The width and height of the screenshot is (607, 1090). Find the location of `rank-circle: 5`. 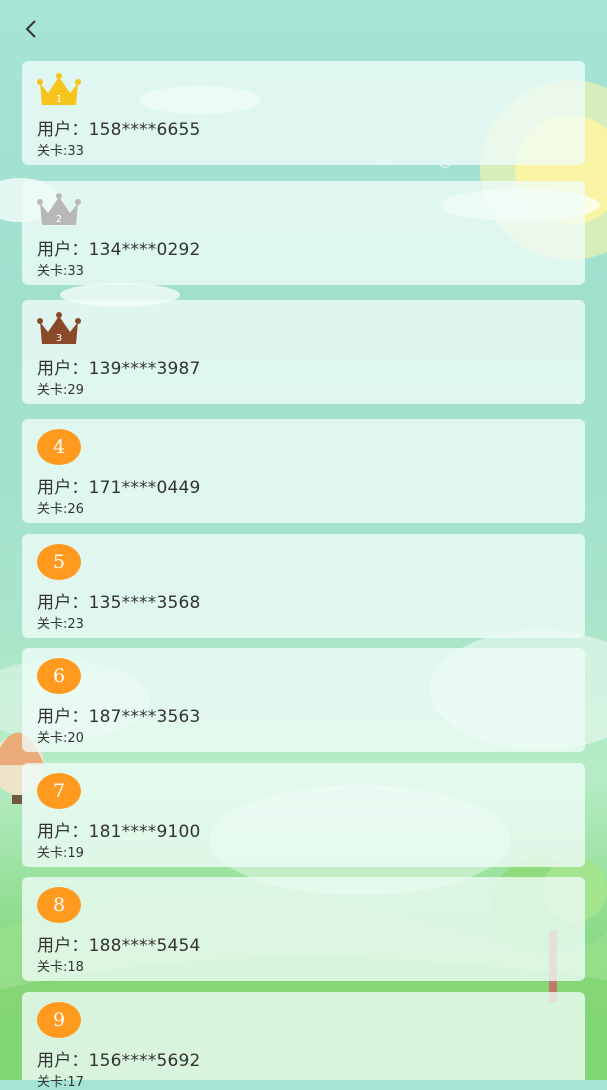

rank-circle: 5 is located at coordinates (59, 562).